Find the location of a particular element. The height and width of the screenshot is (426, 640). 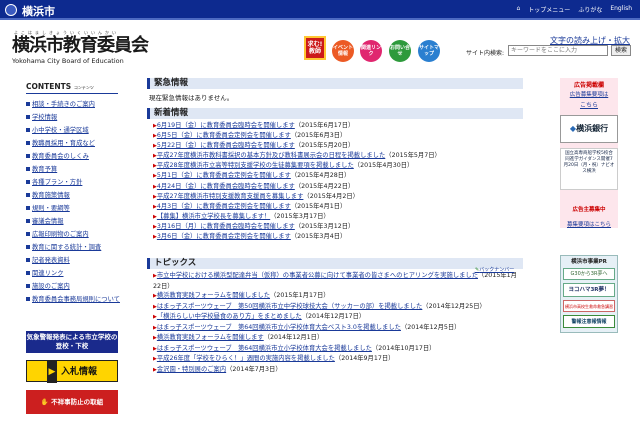

news-heading: 新着情報 is located at coordinates (335, 113).